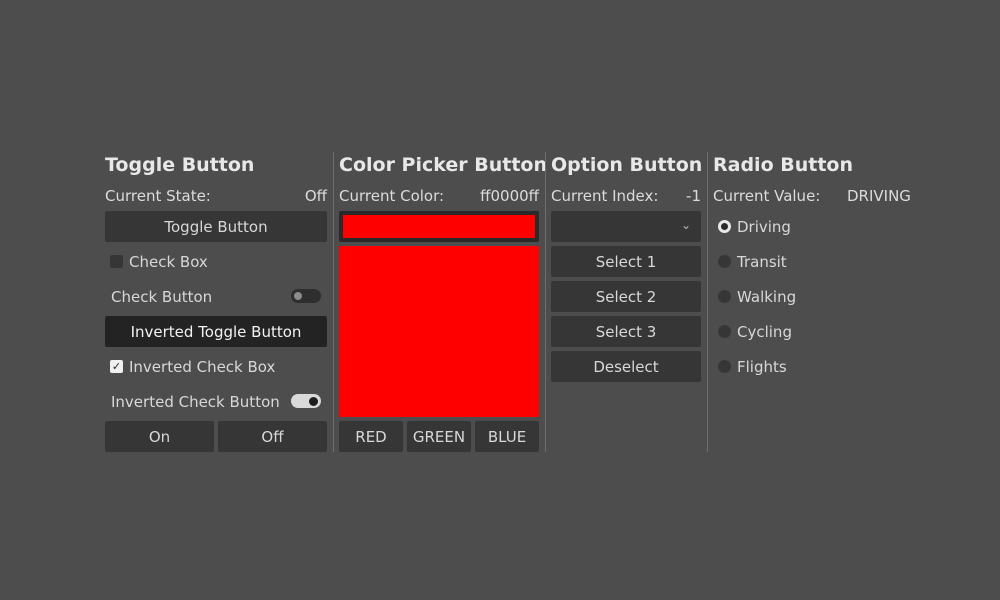 The height and width of the screenshot is (600, 1000). Describe the element at coordinates (116, 261) in the screenshot. I see `check-box-indicator` at that location.